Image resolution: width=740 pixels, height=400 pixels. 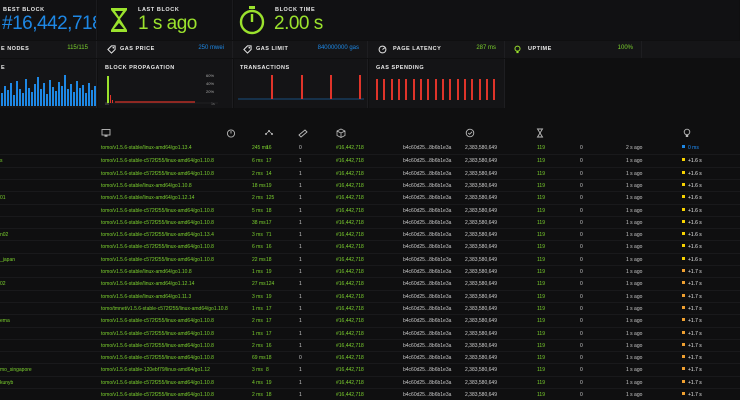 I want to click on latency: 2 ms, so click(x=257, y=321).